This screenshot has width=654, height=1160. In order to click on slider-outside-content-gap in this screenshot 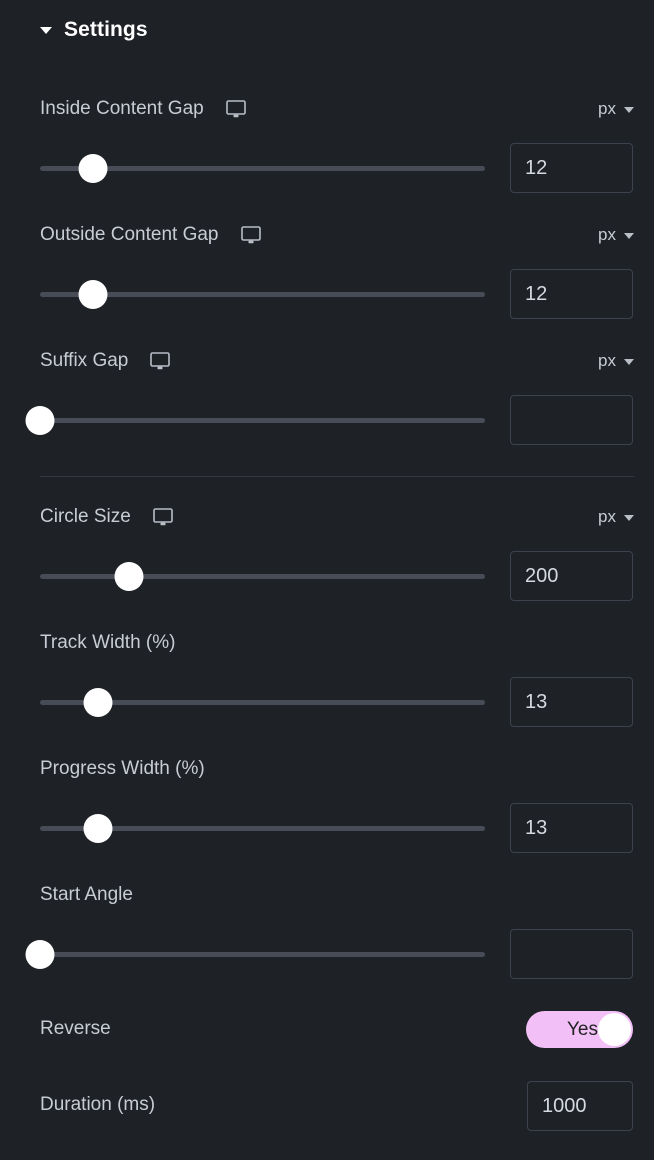, I will do `click(262, 294)`.